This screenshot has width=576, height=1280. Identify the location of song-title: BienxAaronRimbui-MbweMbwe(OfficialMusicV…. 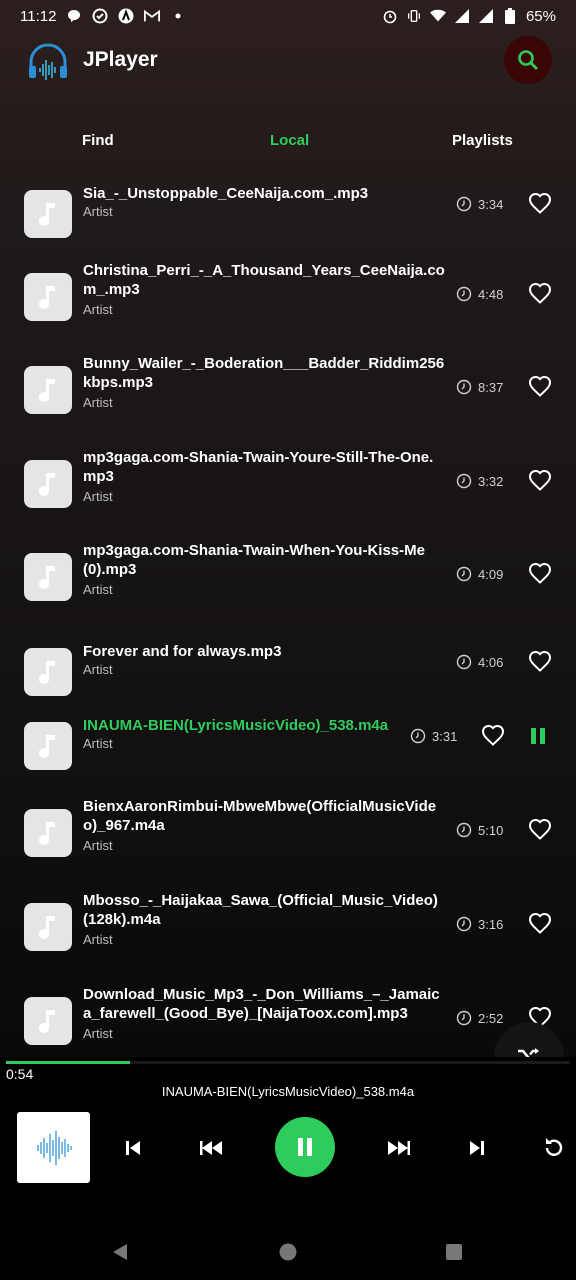
(260, 816).